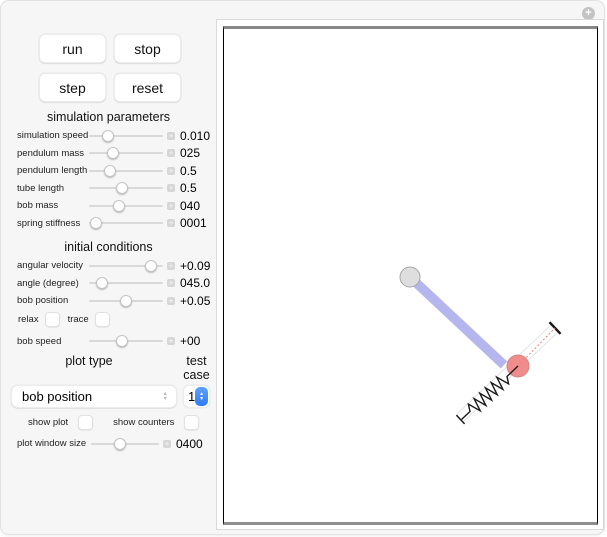 Image resolution: width=607 pixels, height=537 pixels. What do you see at coordinates (190, 205) in the screenshot?
I see `slider-value: 040` at bounding box center [190, 205].